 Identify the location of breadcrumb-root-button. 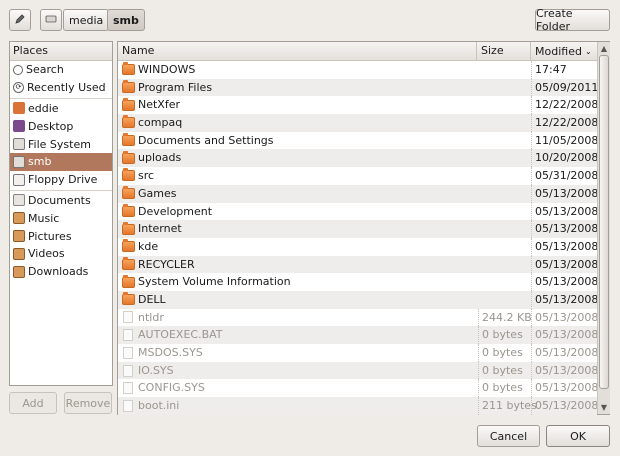
(51, 20).